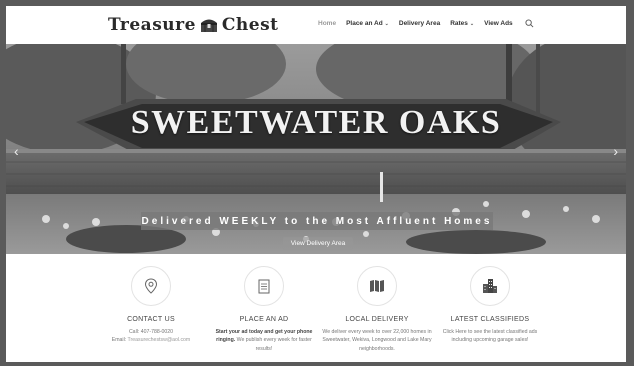 The height and width of the screenshot is (366, 634). I want to click on nav-home: Home, so click(327, 23).